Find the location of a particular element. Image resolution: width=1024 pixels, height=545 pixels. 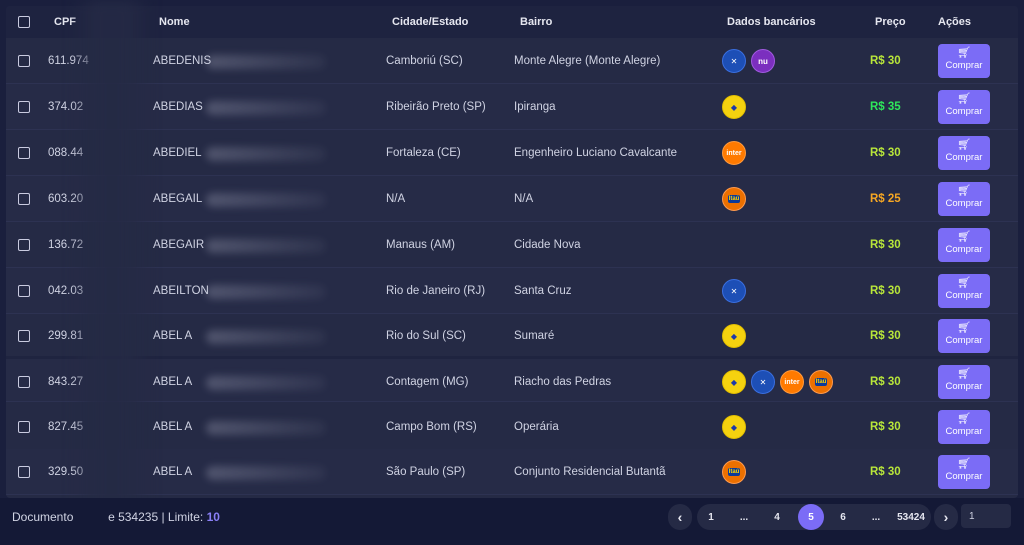

chevron-left-icon: ‹ is located at coordinates (680, 517).